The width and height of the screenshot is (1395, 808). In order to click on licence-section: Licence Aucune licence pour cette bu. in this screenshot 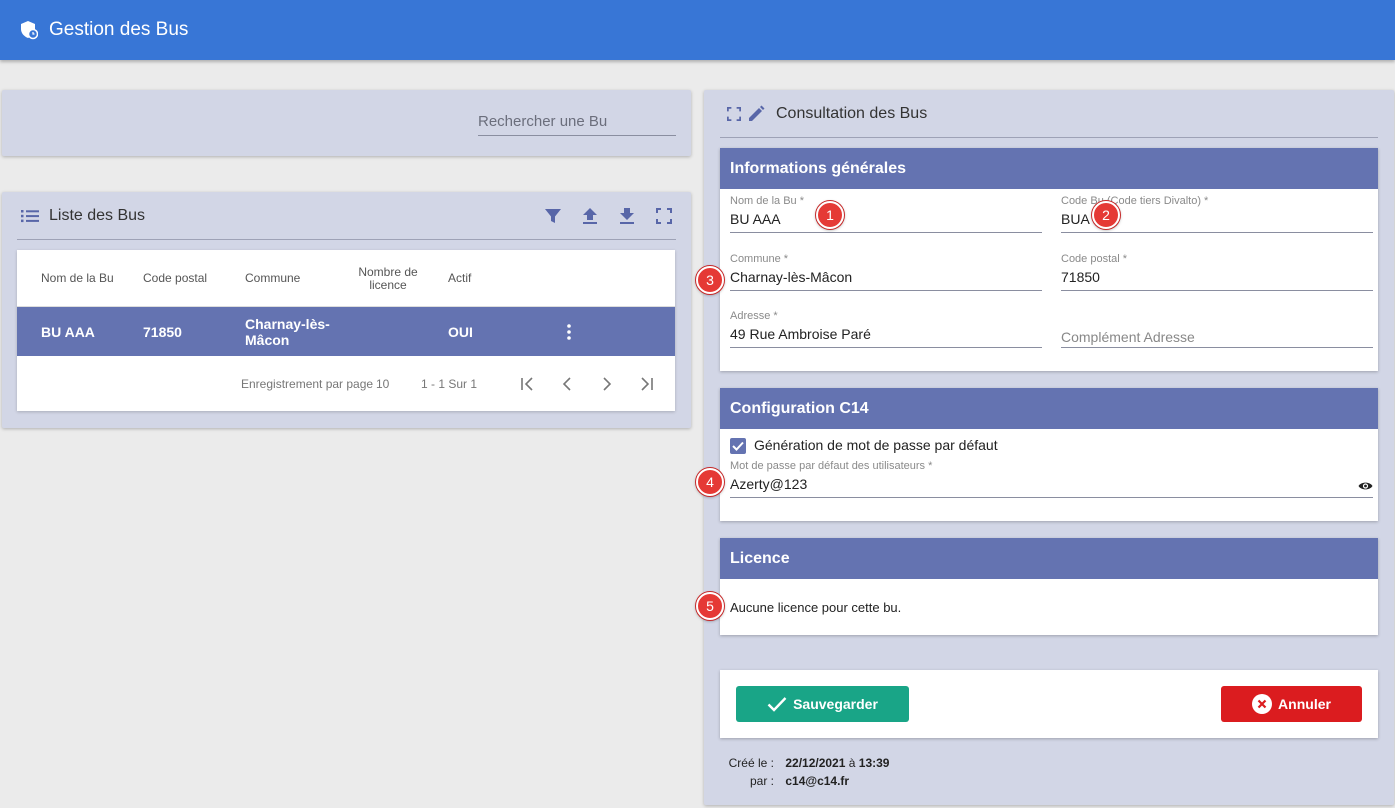, I will do `click(1049, 586)`.